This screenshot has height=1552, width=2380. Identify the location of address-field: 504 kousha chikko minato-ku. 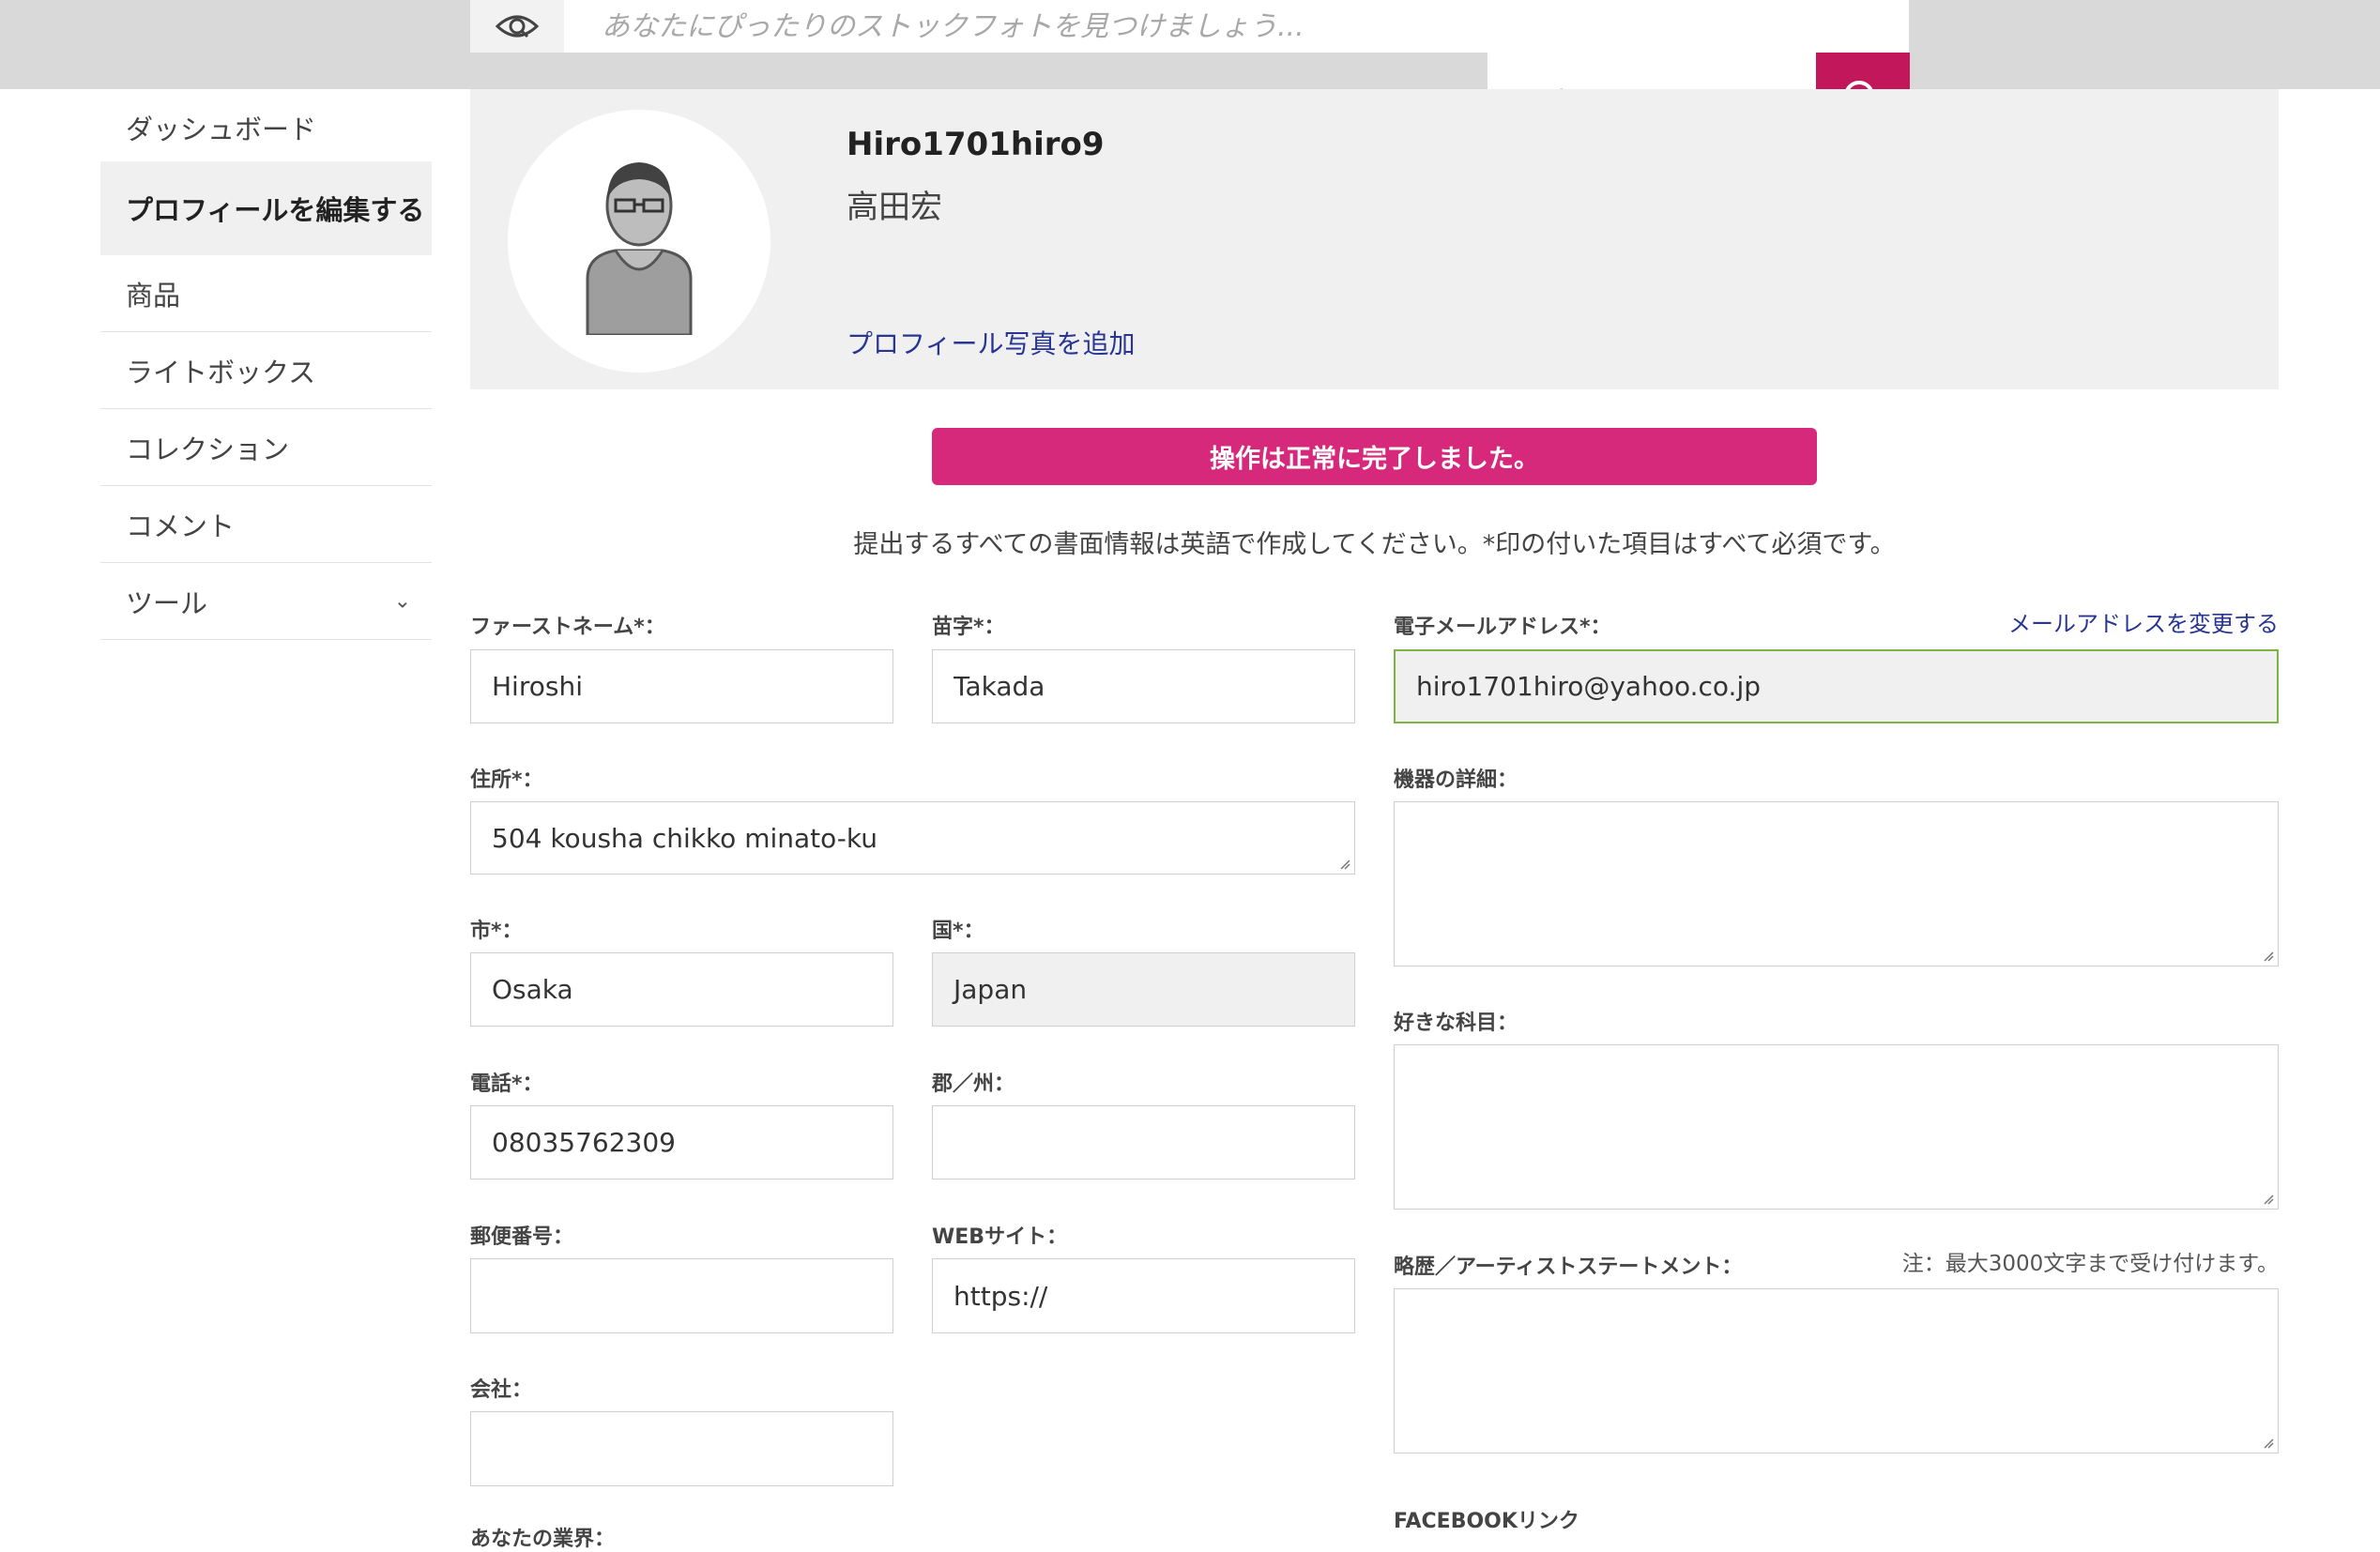
(913, 838).